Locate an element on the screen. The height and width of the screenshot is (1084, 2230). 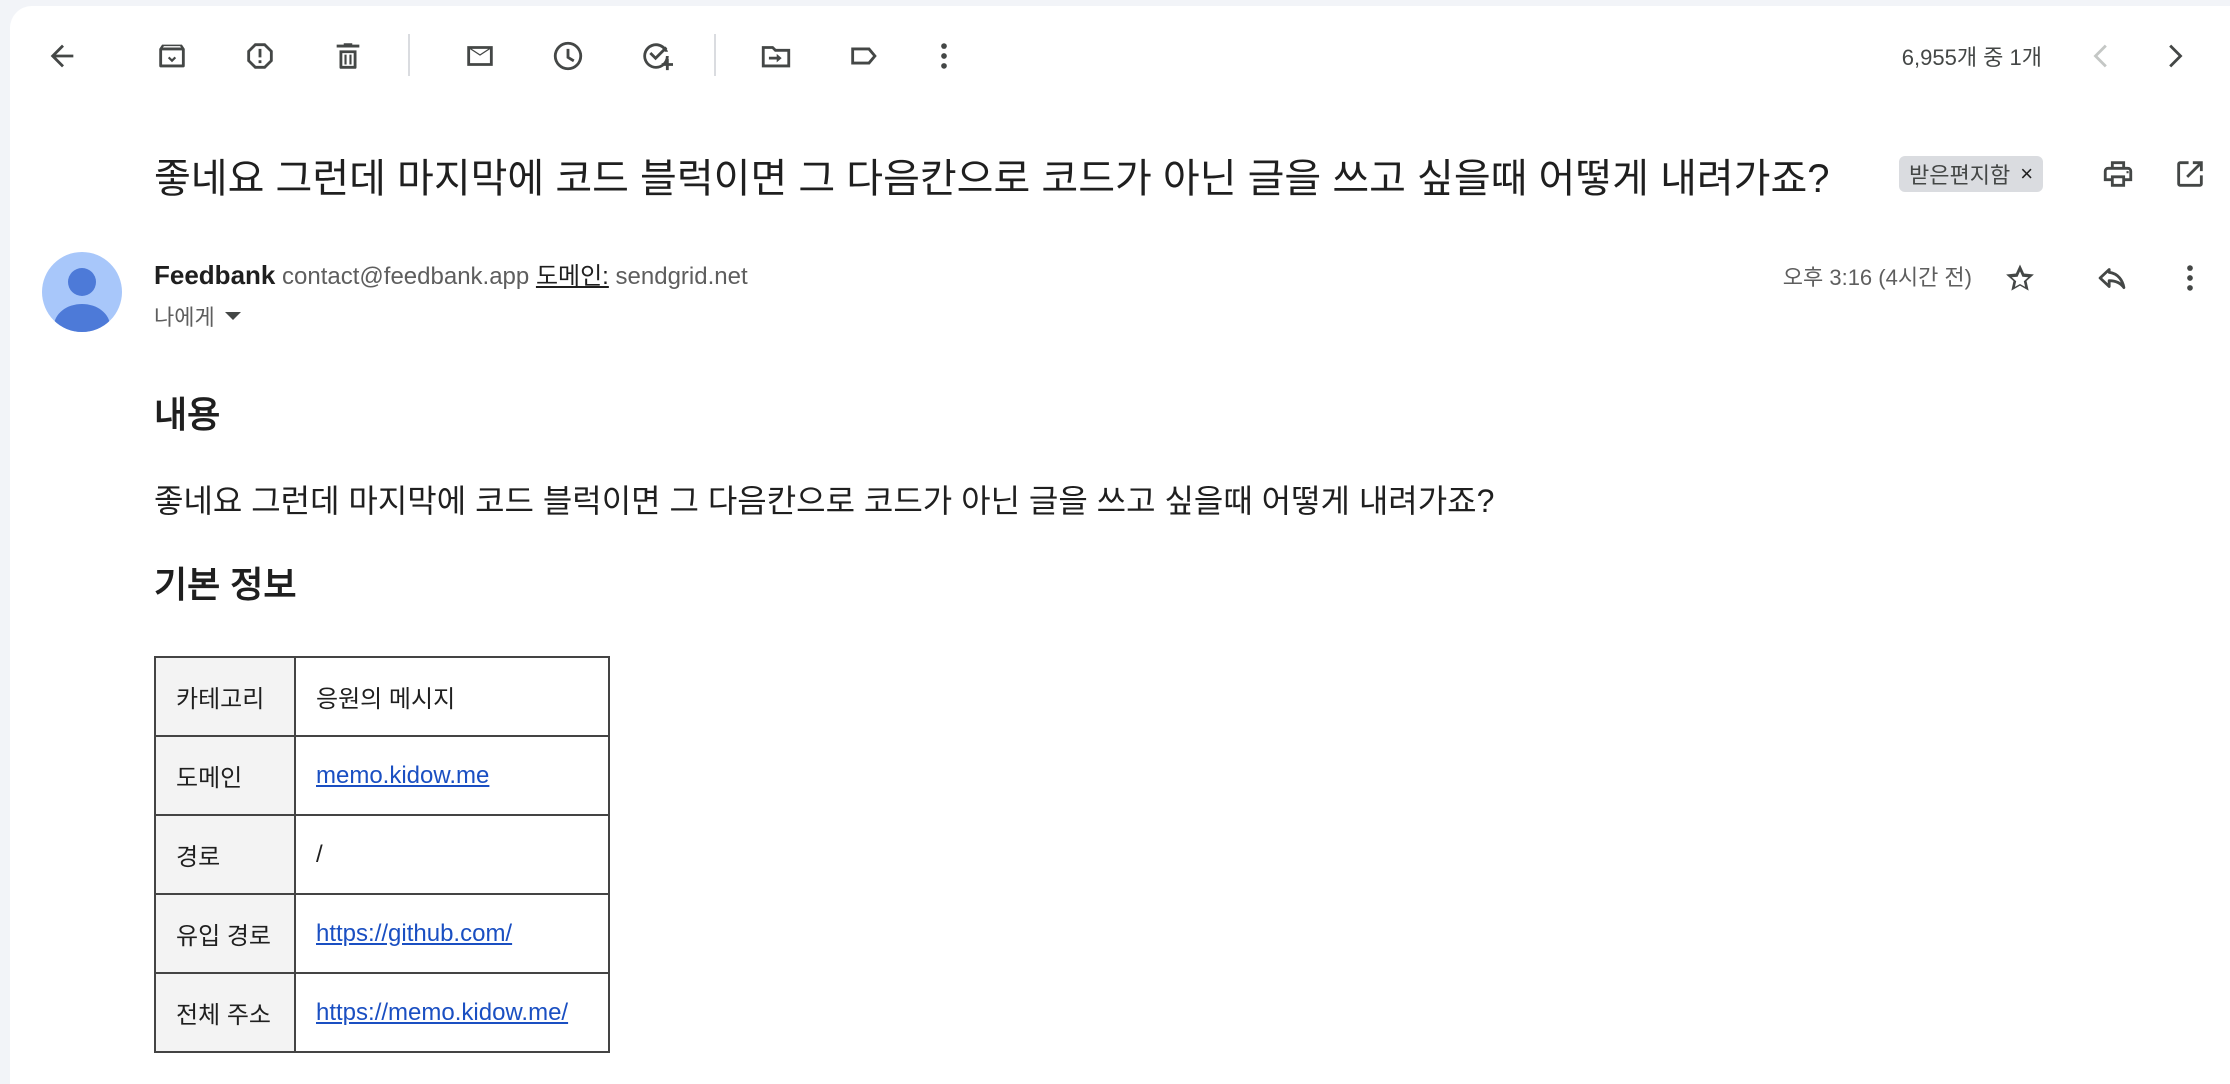
table-row: 유입 경로 https://github.com/ is located at coordinates (382, 933).